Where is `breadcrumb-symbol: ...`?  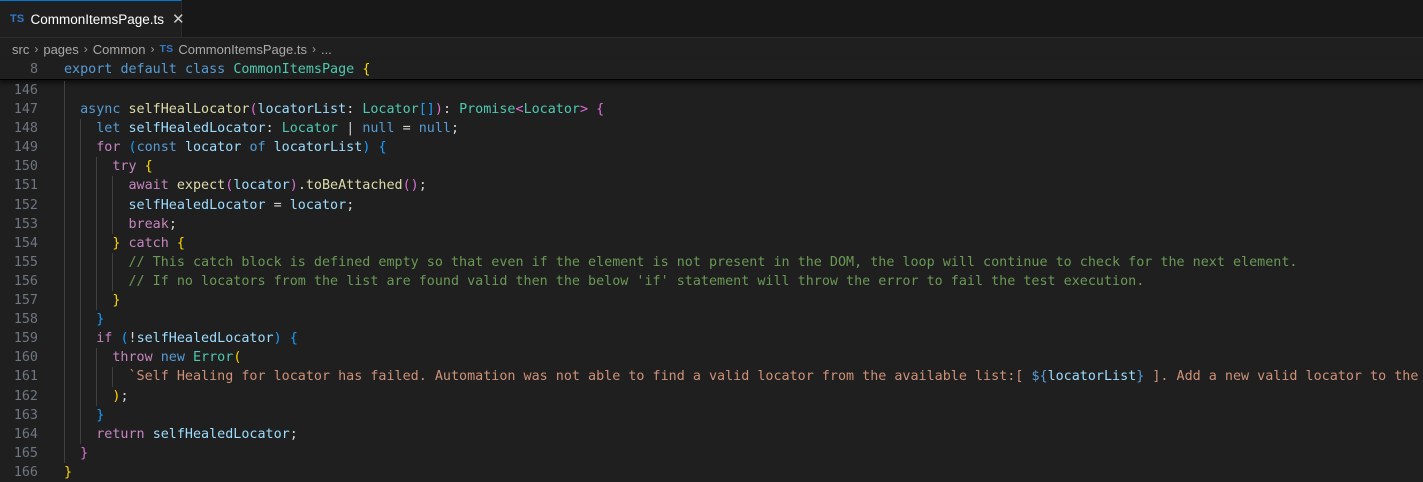
breadcrumb-symbol: ... is located at coordinates (326, 49).